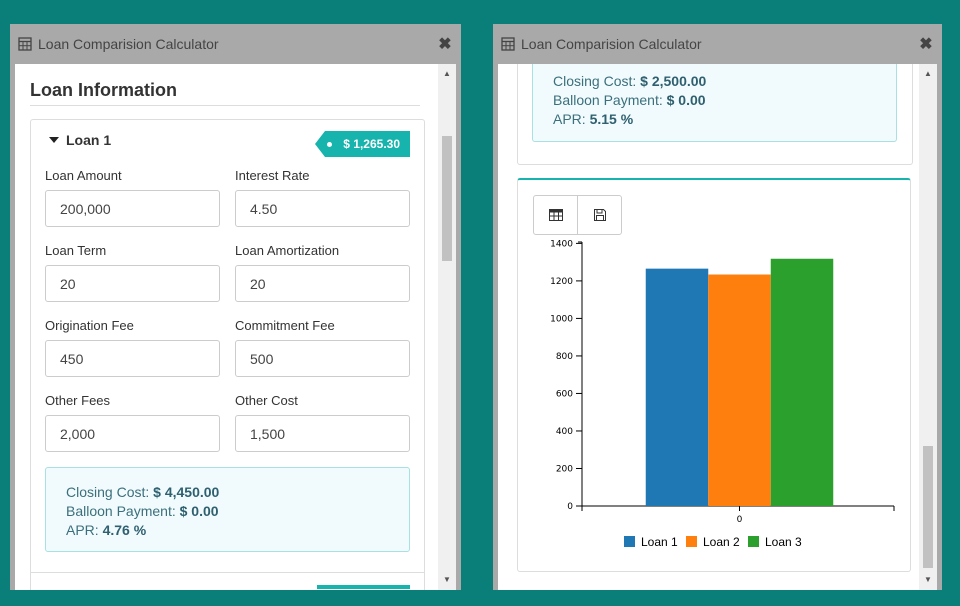  I want to click on loan-term-input, so click(132, 283).